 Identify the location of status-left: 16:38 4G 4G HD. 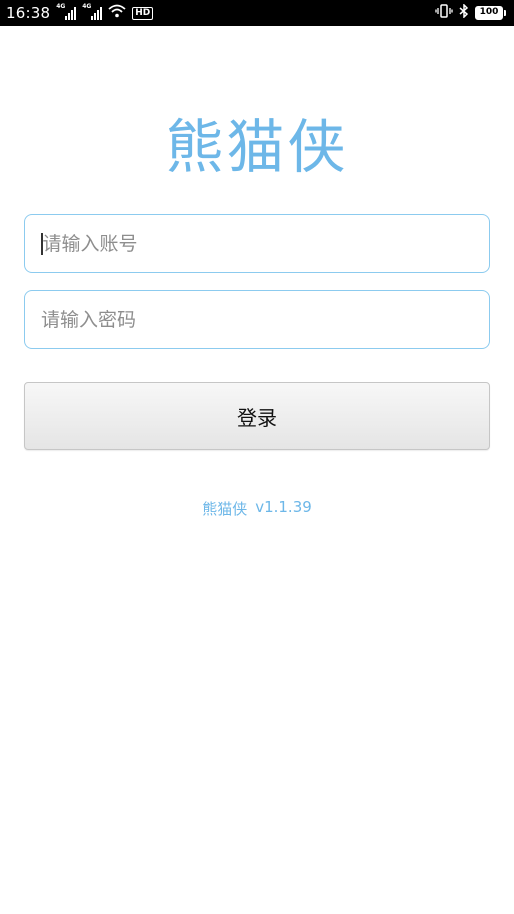
(80, 12).